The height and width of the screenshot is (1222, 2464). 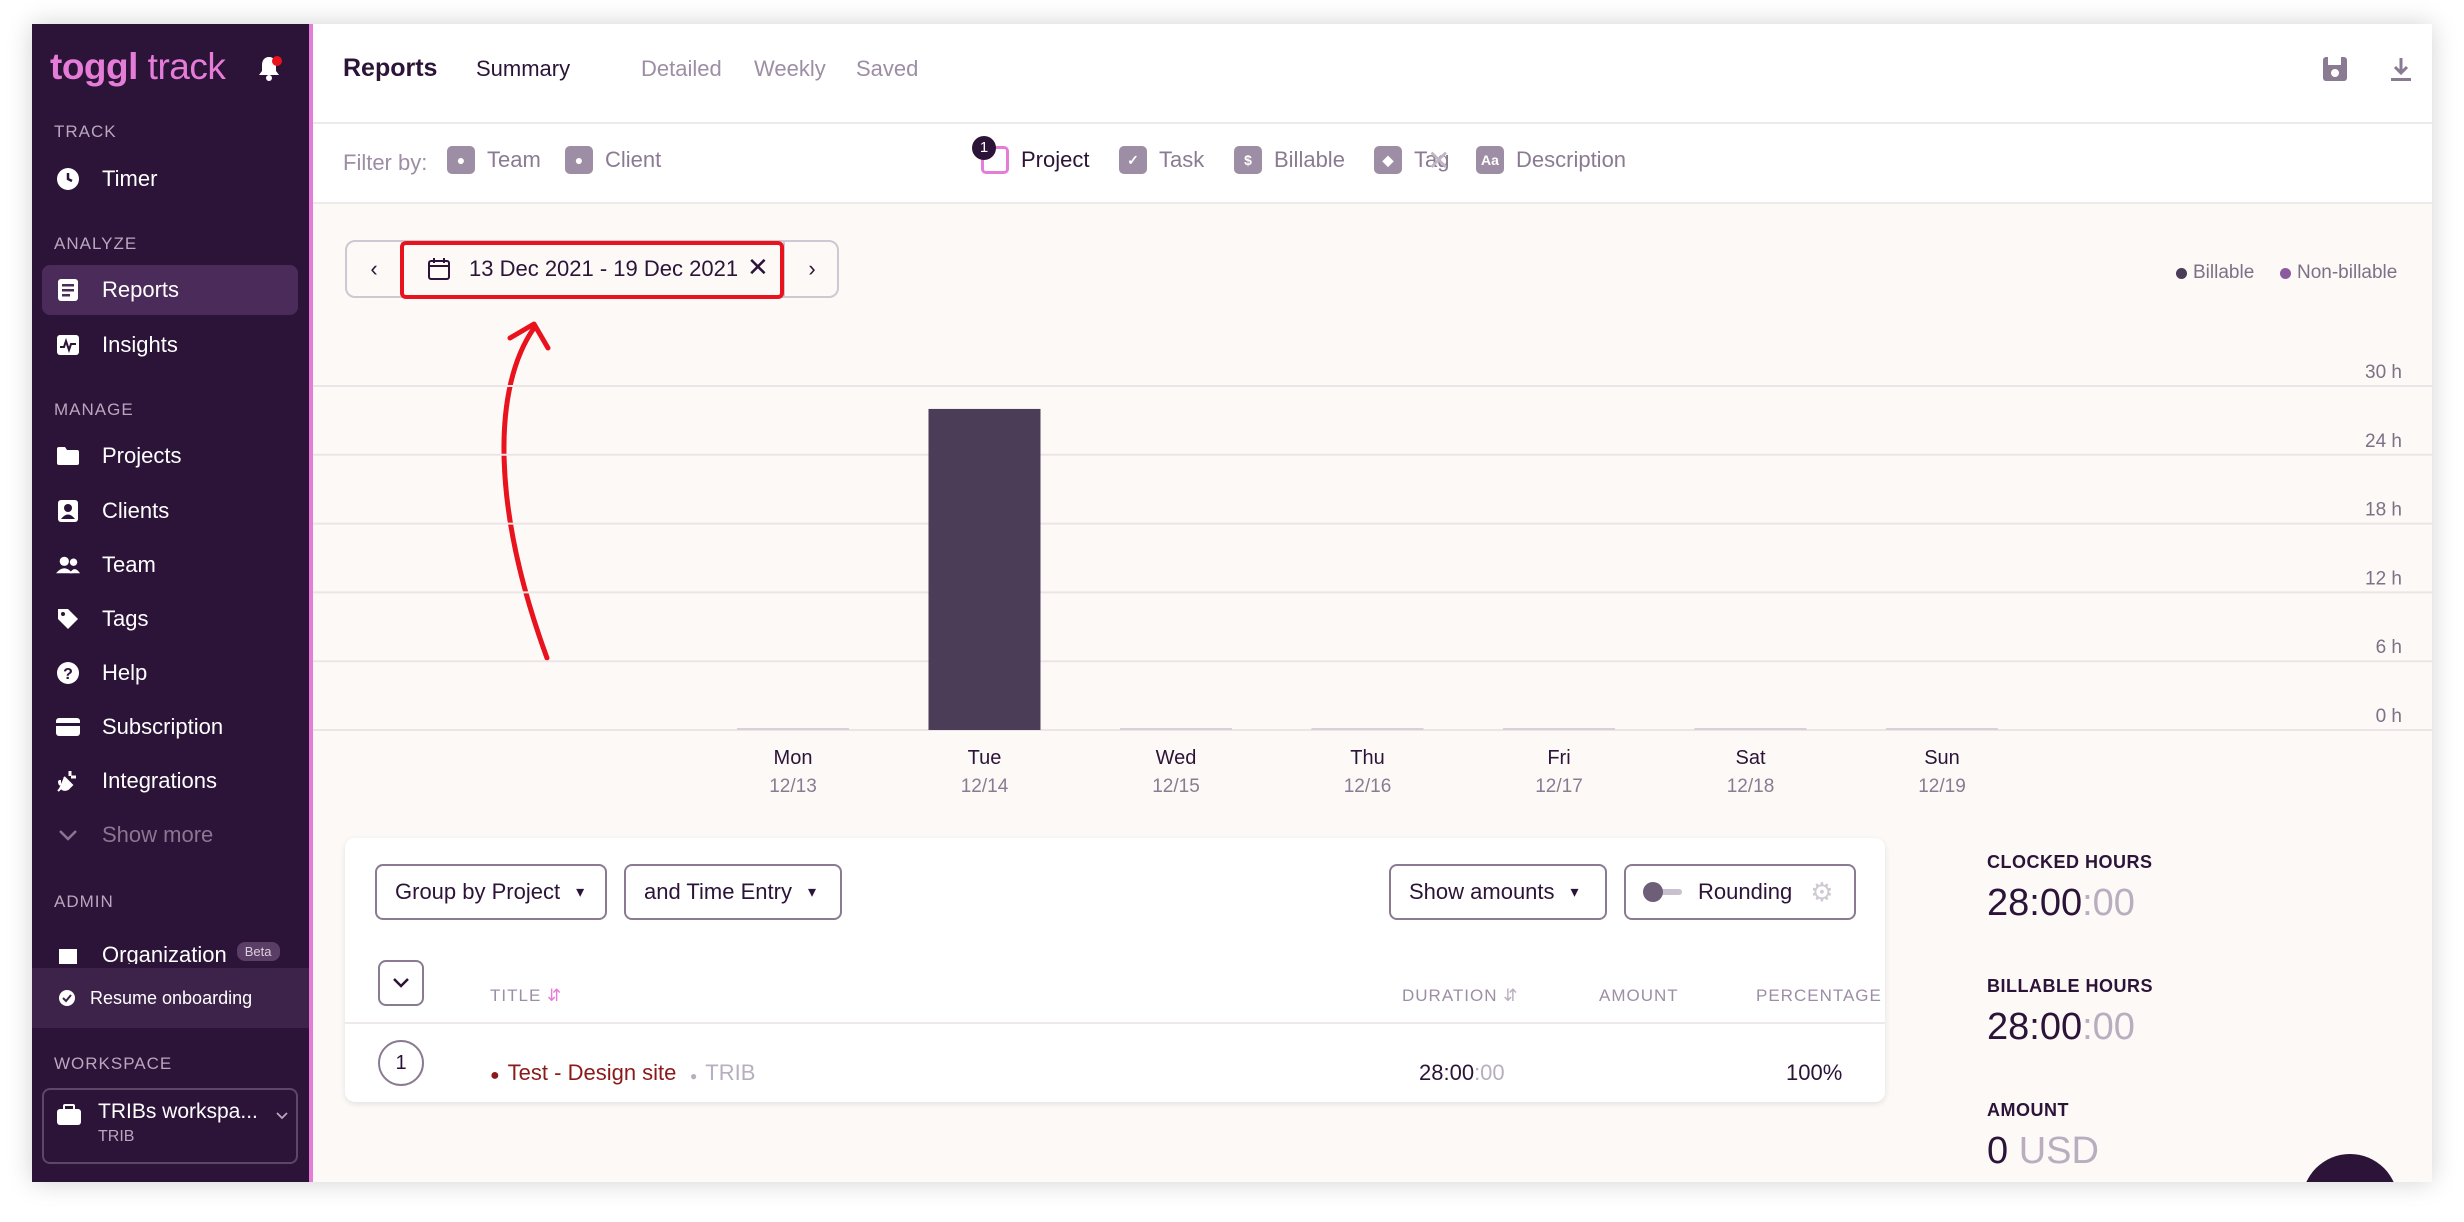 I want to click on rounding-toggle: Rounding ⚙, so click(x=1740, y=892).